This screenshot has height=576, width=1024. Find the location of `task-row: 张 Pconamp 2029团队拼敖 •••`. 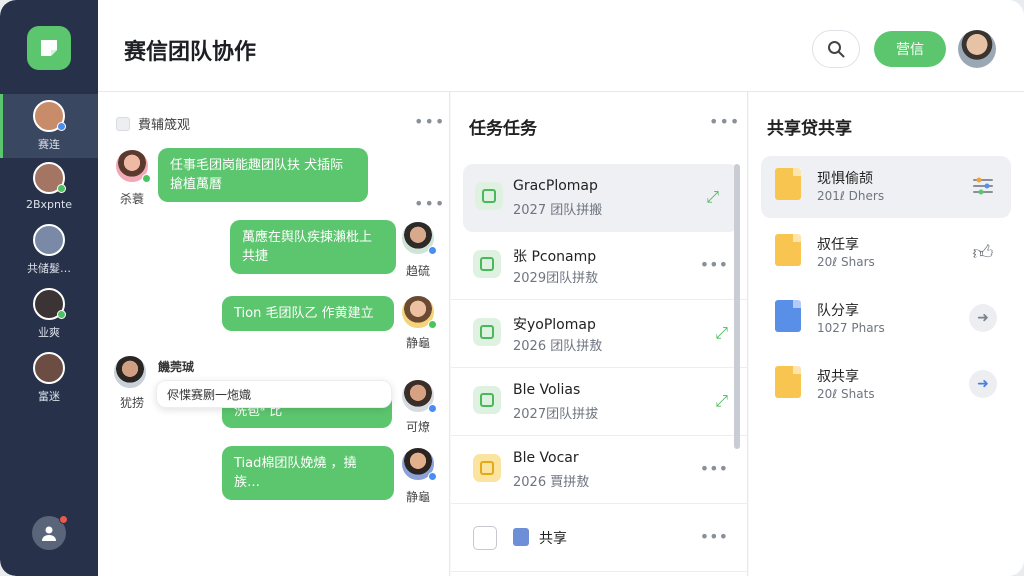

task-row: 张 Pconamp 2029团队拼敖 ••• is located at coordinates (599, 266).